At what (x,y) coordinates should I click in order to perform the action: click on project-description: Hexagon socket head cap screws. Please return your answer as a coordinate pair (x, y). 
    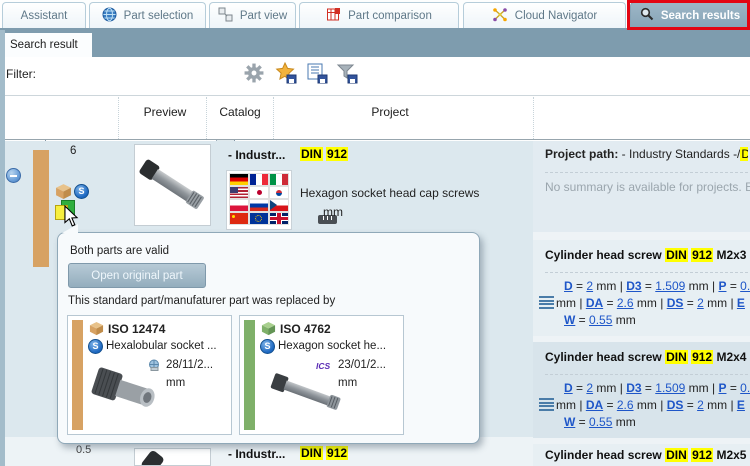
    Looking at the image, I should click on (390, 193).